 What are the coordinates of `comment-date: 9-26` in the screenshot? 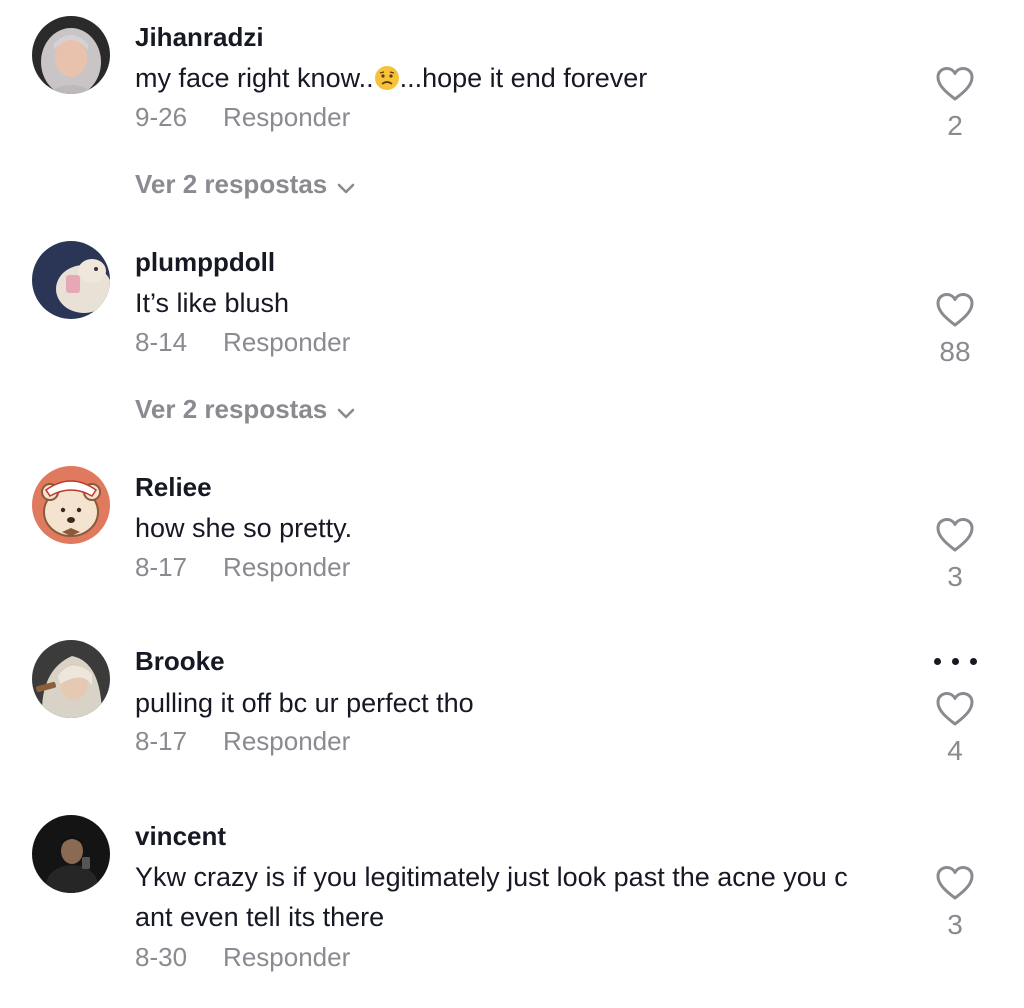 It's located at (161, 117).